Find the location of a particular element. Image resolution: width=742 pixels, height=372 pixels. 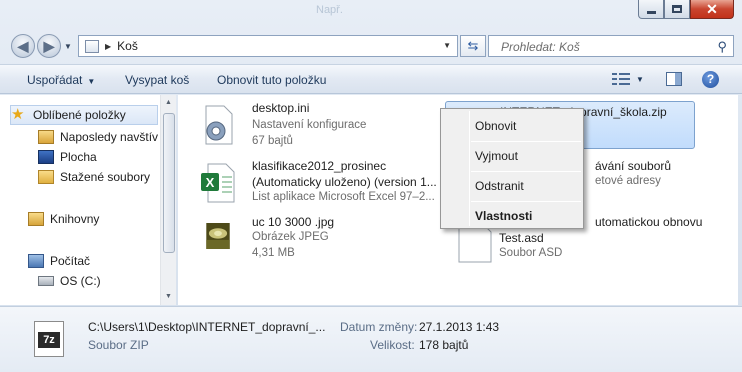

scroll-up-icon: ▲ is located at coordinates (168, 102).